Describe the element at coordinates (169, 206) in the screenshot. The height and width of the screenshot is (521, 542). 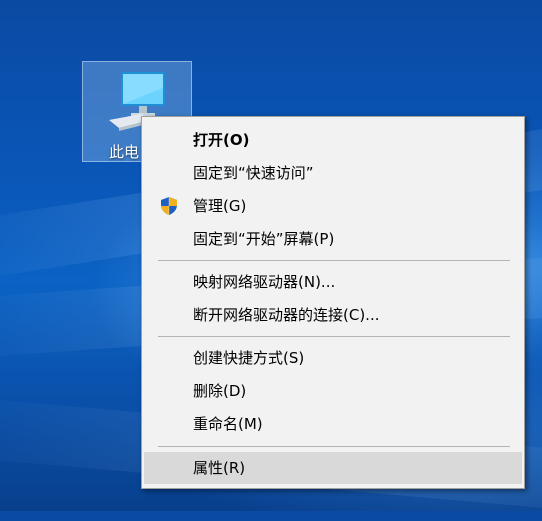
I see `uac-shield-icon` at that location.